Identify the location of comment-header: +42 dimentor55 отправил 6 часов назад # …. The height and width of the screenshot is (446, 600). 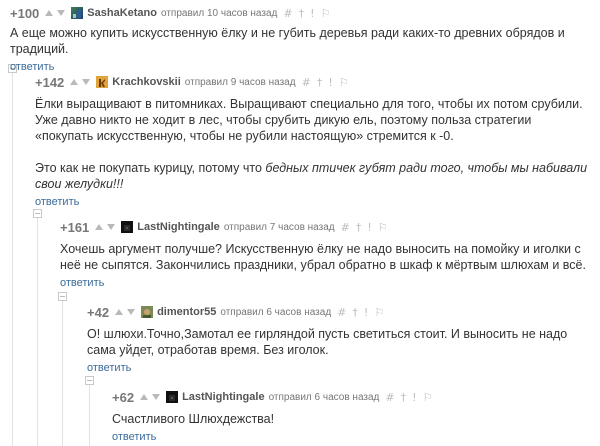
(338, 312).